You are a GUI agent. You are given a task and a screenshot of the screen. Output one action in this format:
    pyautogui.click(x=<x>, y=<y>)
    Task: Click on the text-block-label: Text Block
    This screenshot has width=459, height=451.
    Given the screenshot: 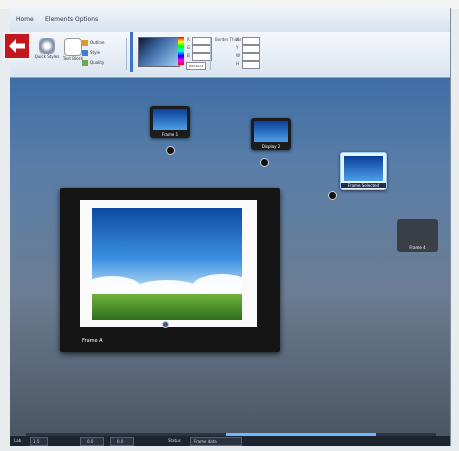 What is the action you would take?
    pyautogui.click(x=73, y=58)
    